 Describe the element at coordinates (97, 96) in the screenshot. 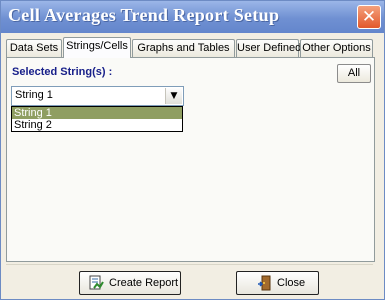

I see `string-select-combobox: String 1 ▼` at that location.